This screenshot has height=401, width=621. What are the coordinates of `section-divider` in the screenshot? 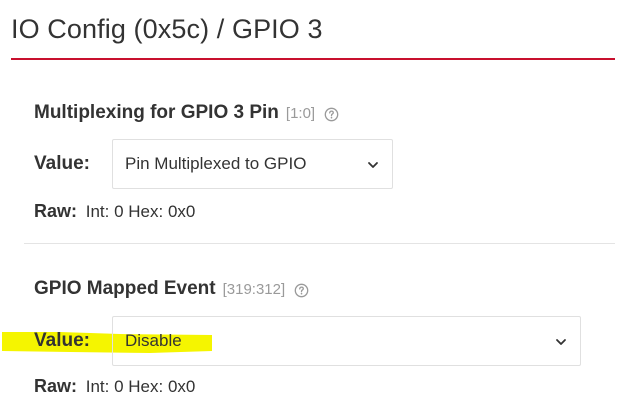 It's located at (319, 243).